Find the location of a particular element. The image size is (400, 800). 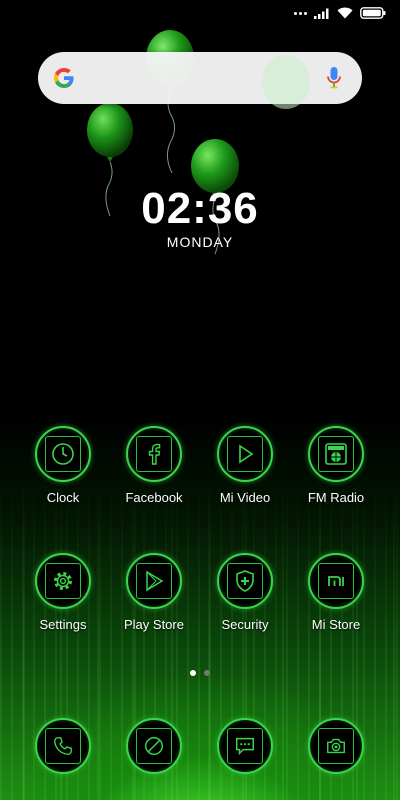

play-store-icon is located at coordinates (155, 581).